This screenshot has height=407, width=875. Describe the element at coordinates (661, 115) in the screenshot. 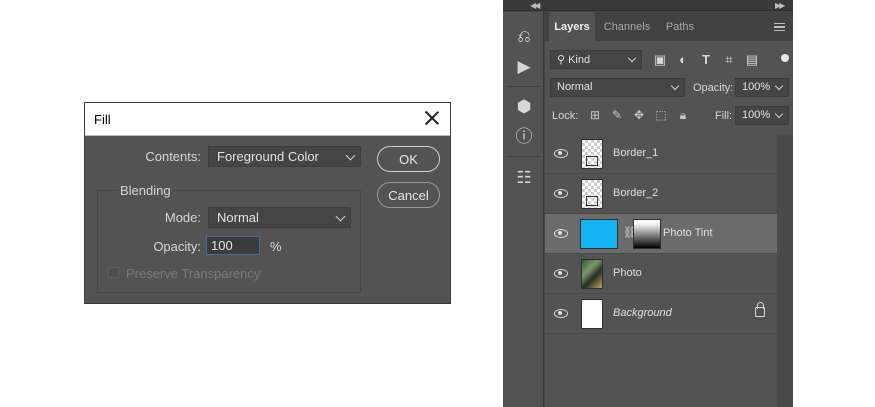

I see `prevent-autonest-icon: ⬚` at that location.